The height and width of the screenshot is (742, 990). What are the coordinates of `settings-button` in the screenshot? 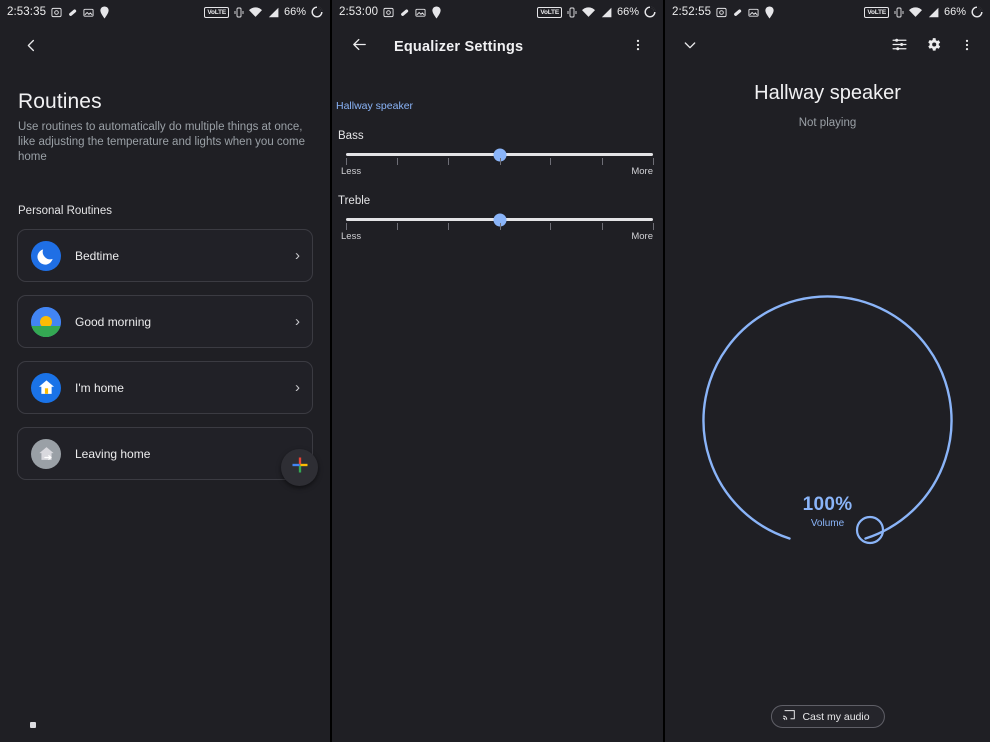 It's located at (933, 47).